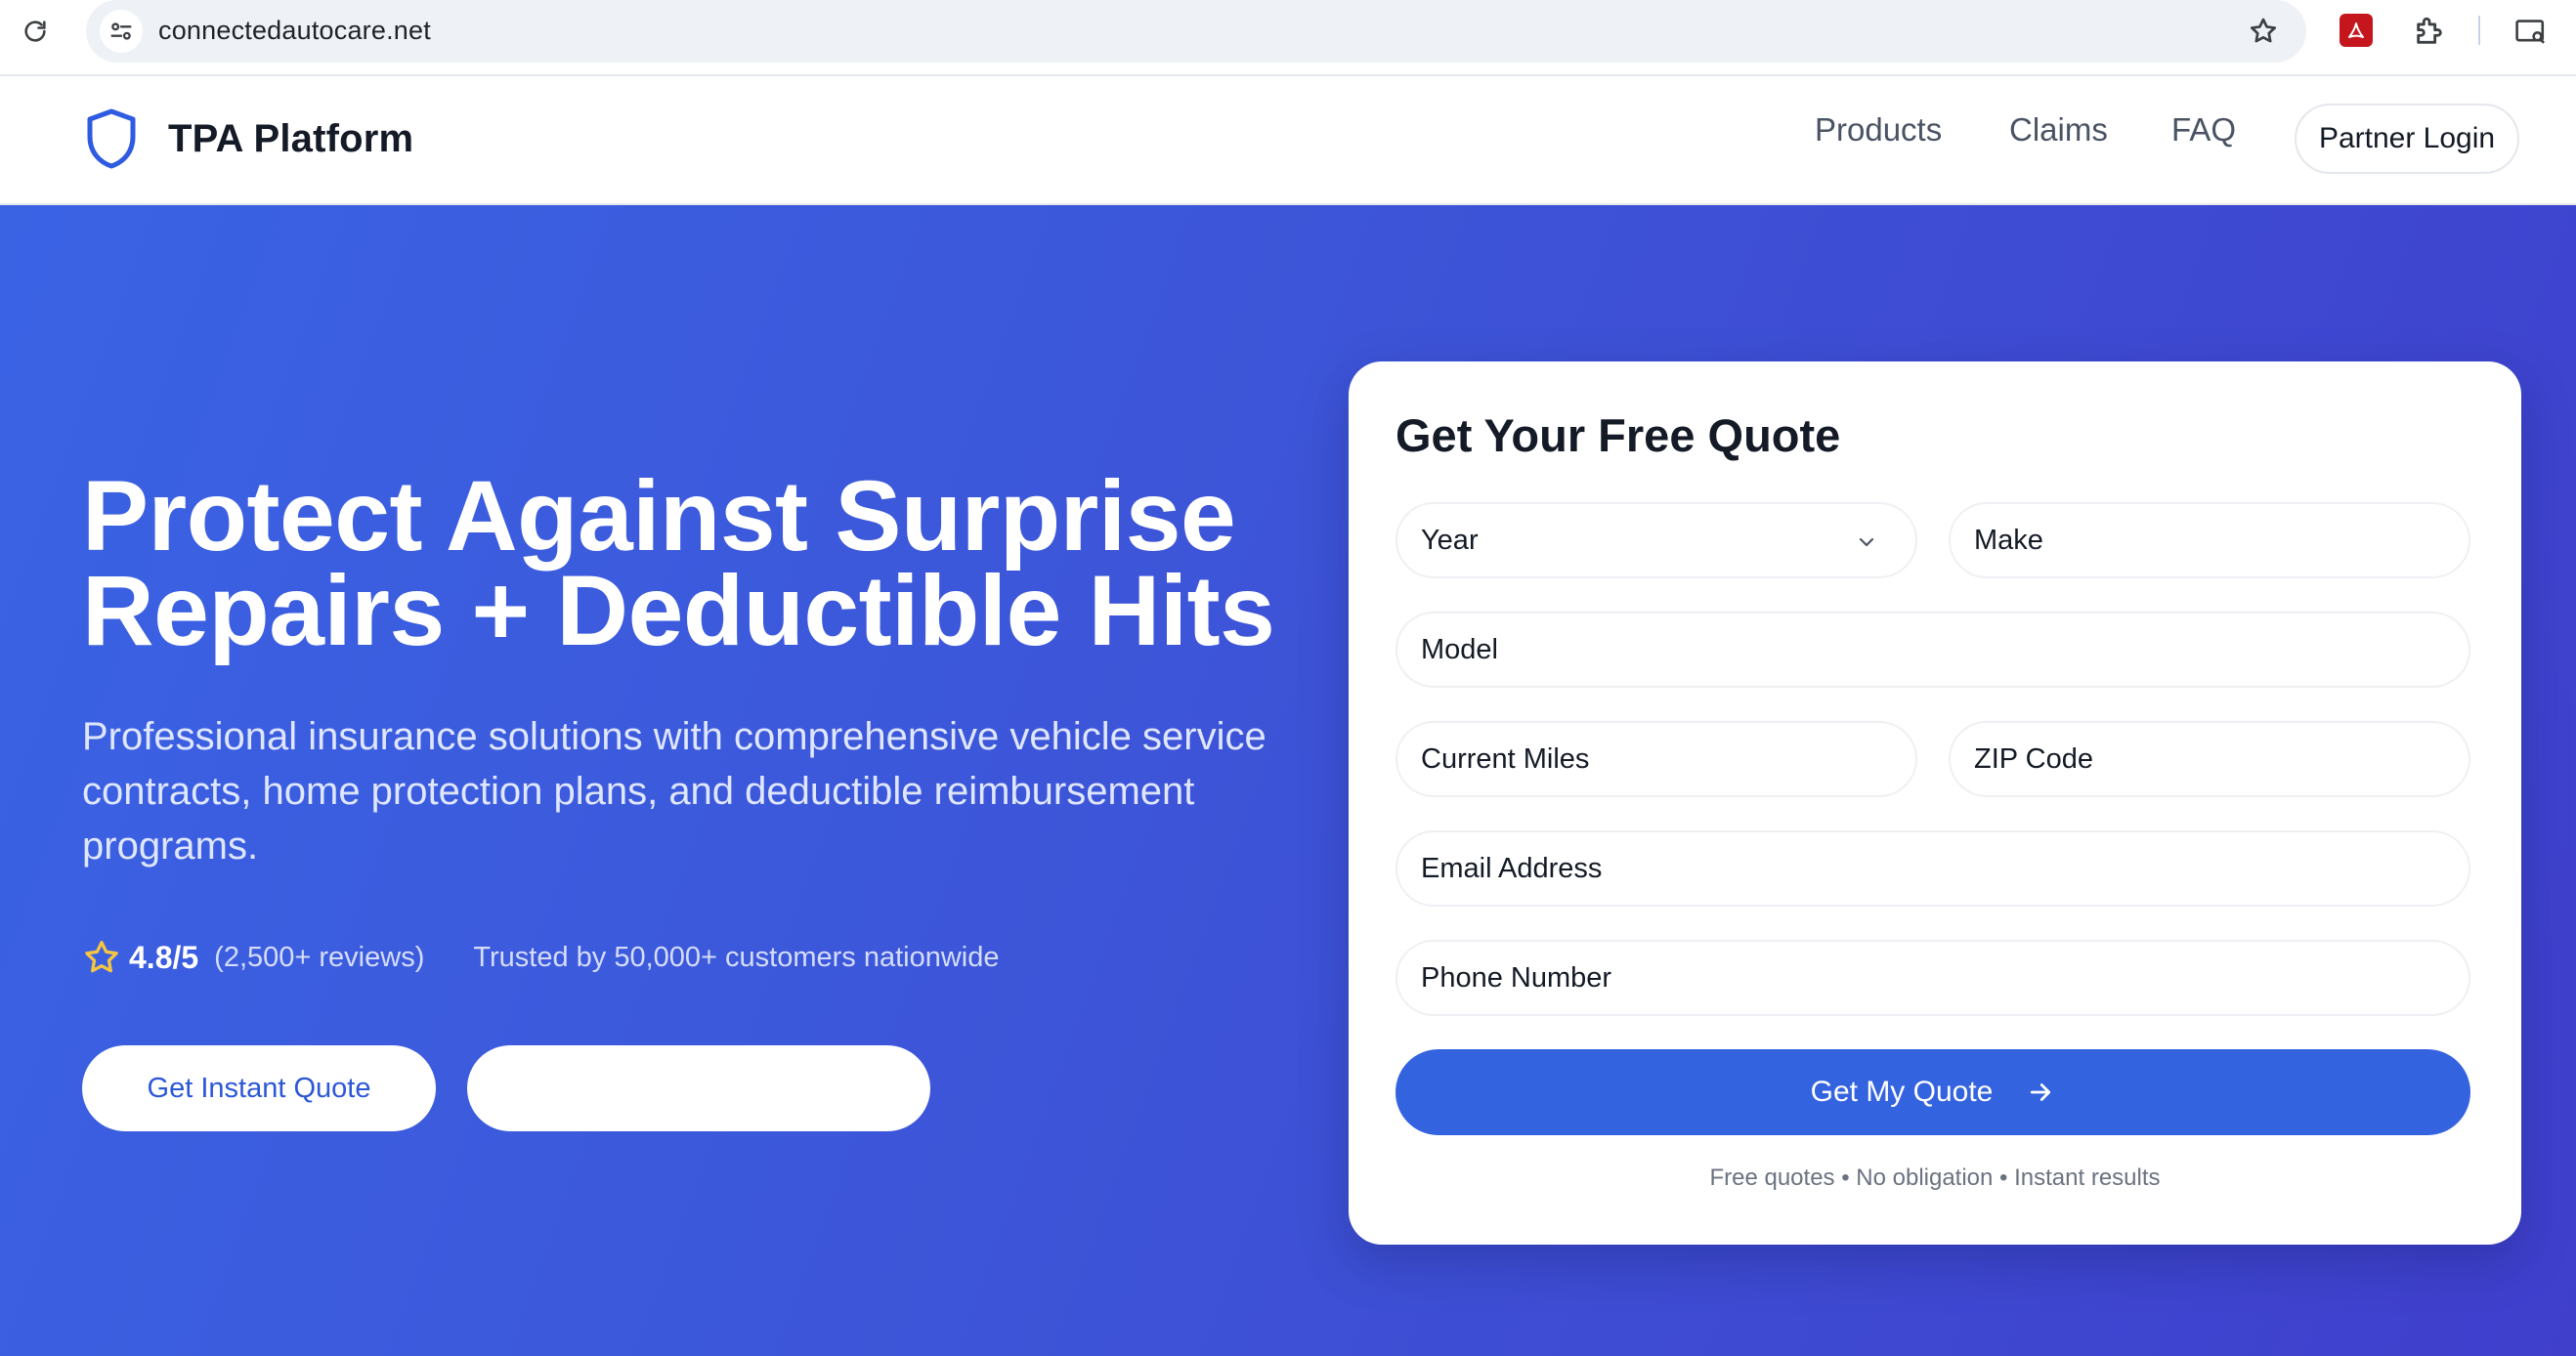  Describe the element at coordinates (698, 1088) in the screenshot. I see `secondary-cta-button` at that location.